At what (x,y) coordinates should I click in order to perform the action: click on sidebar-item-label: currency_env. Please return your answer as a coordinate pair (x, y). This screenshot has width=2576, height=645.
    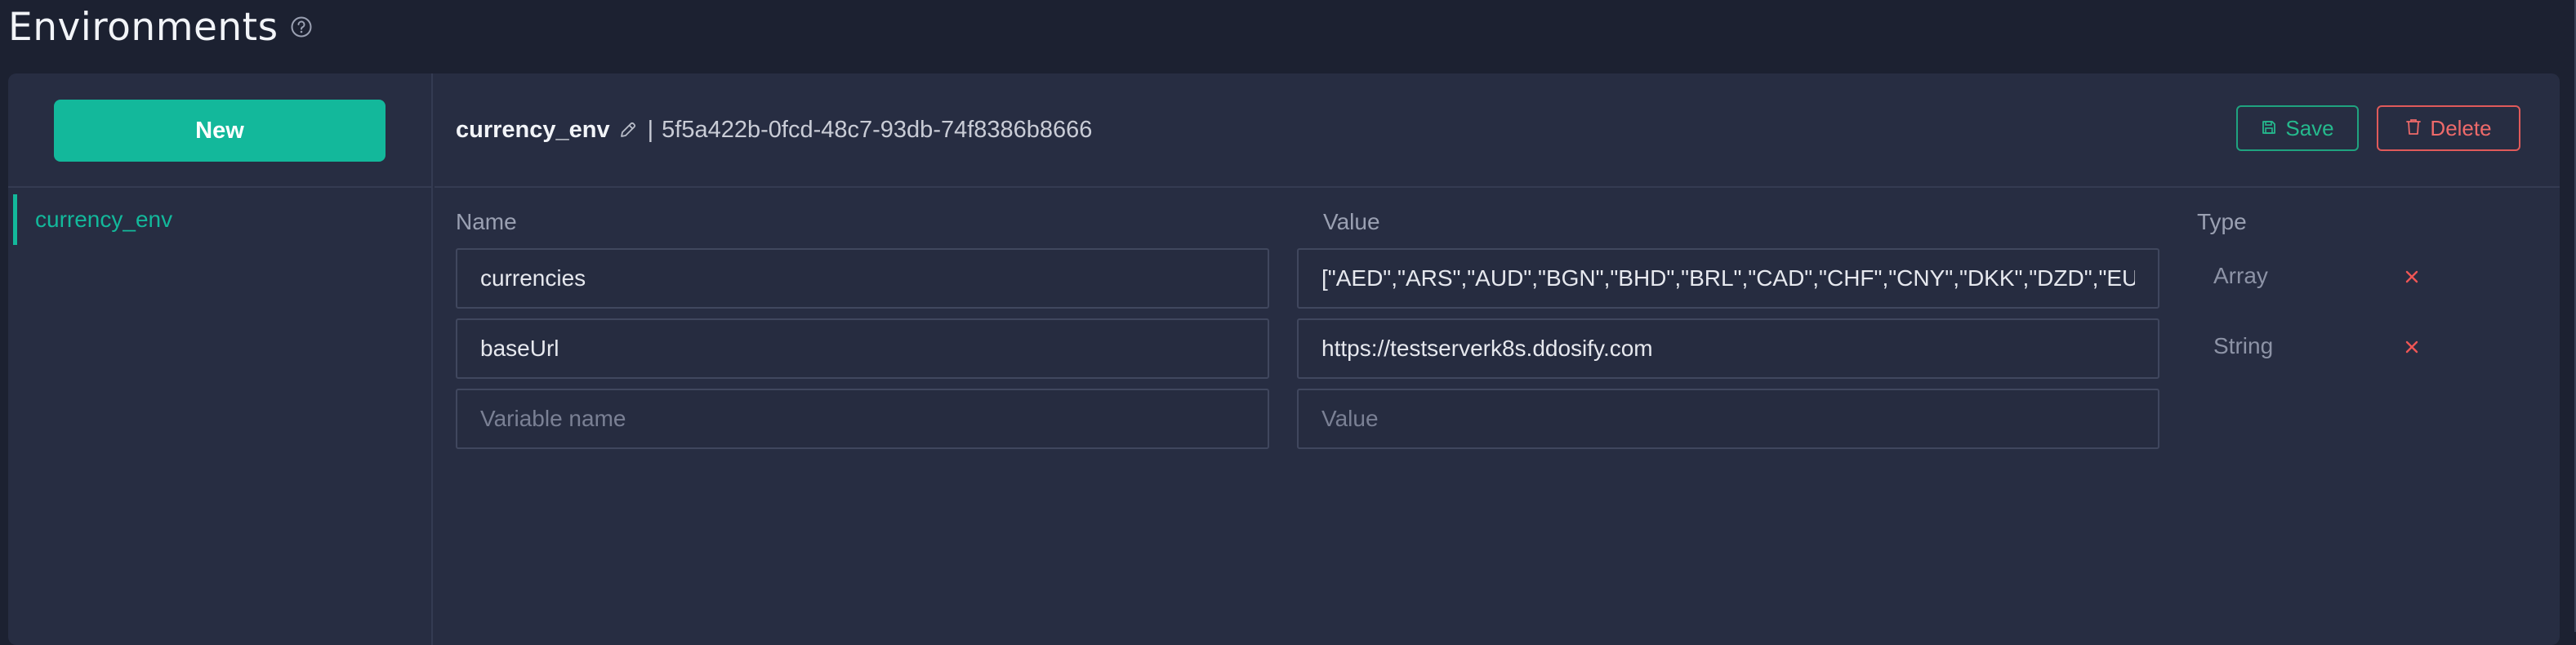
    Looking at the image, I should click on (103, 220).